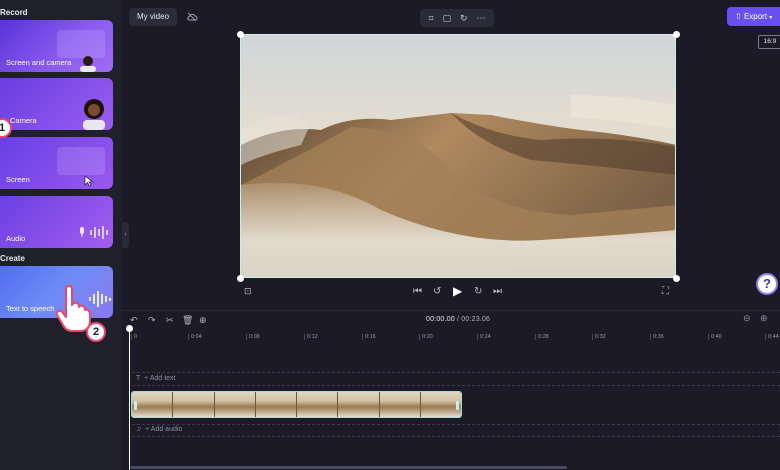 The height and width of the screenshot is (470, 780). What do you see at coordinates (599, 337) in the screenshot?
I see `ruler-tick: 0:32` at bounding box center [599, 337].